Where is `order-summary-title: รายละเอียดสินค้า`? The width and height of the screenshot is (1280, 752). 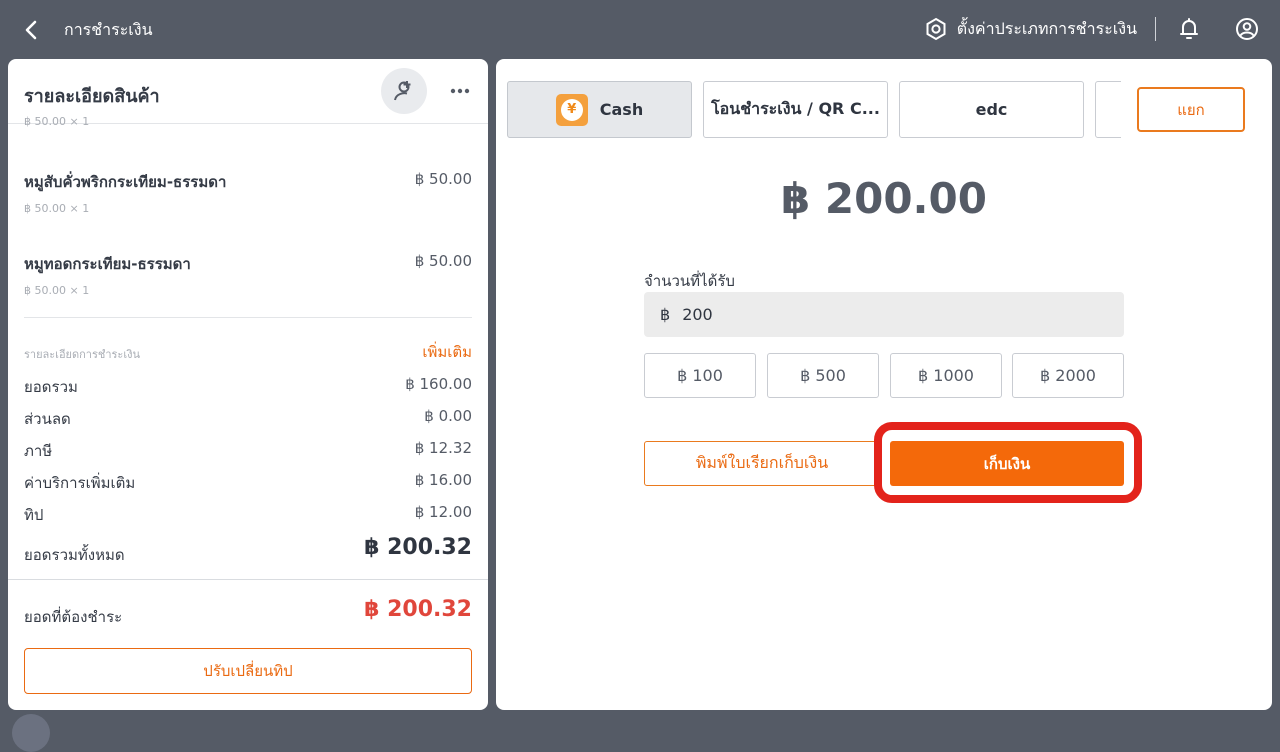
order-summary-title: รายละเอียดสินค้า is located at coordinates (92, 96).